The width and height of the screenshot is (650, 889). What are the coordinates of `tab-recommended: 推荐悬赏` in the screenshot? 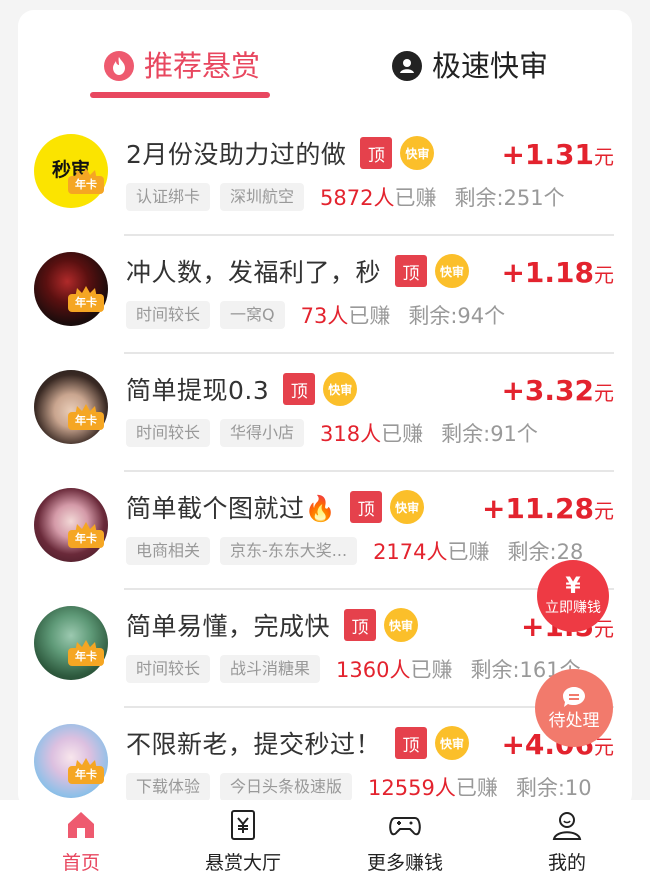 It's located at (182, 66).